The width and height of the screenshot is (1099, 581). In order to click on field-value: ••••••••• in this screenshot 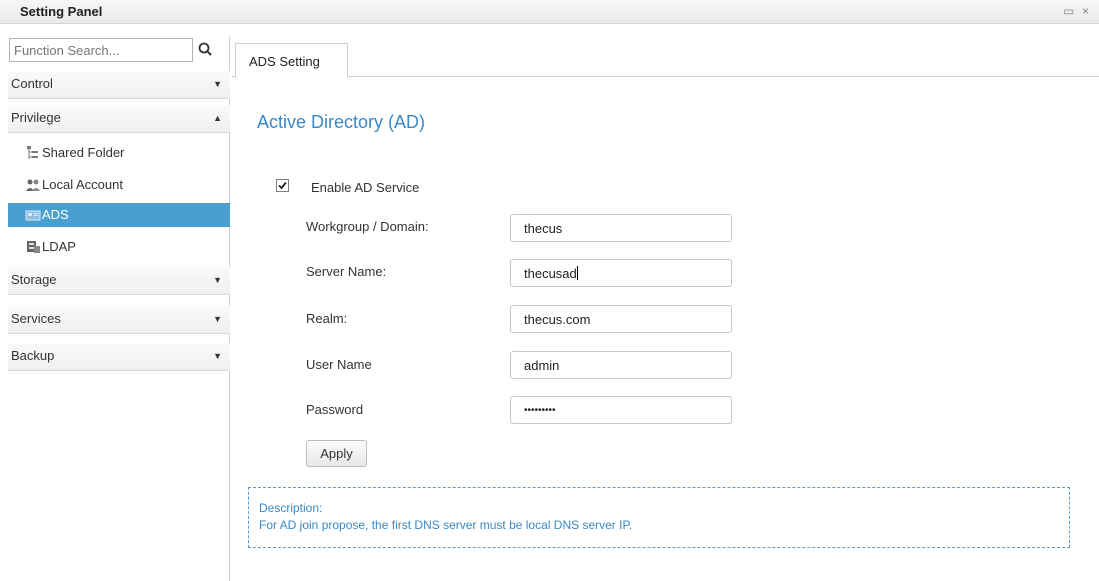, I will do `click(540, 410)`.